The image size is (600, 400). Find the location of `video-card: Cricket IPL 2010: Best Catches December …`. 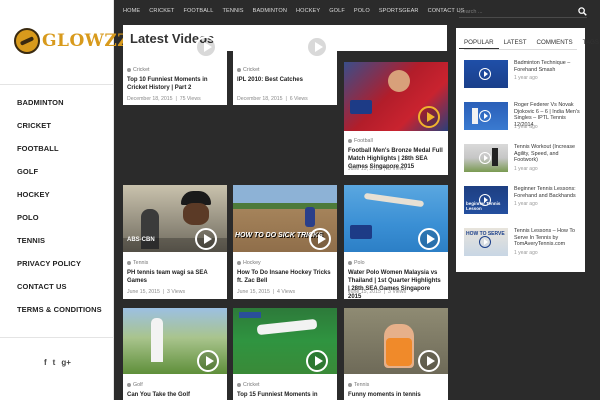

video-card: Cricket IPL 2010: Best Catches December … is located at coordinates (285, 78).